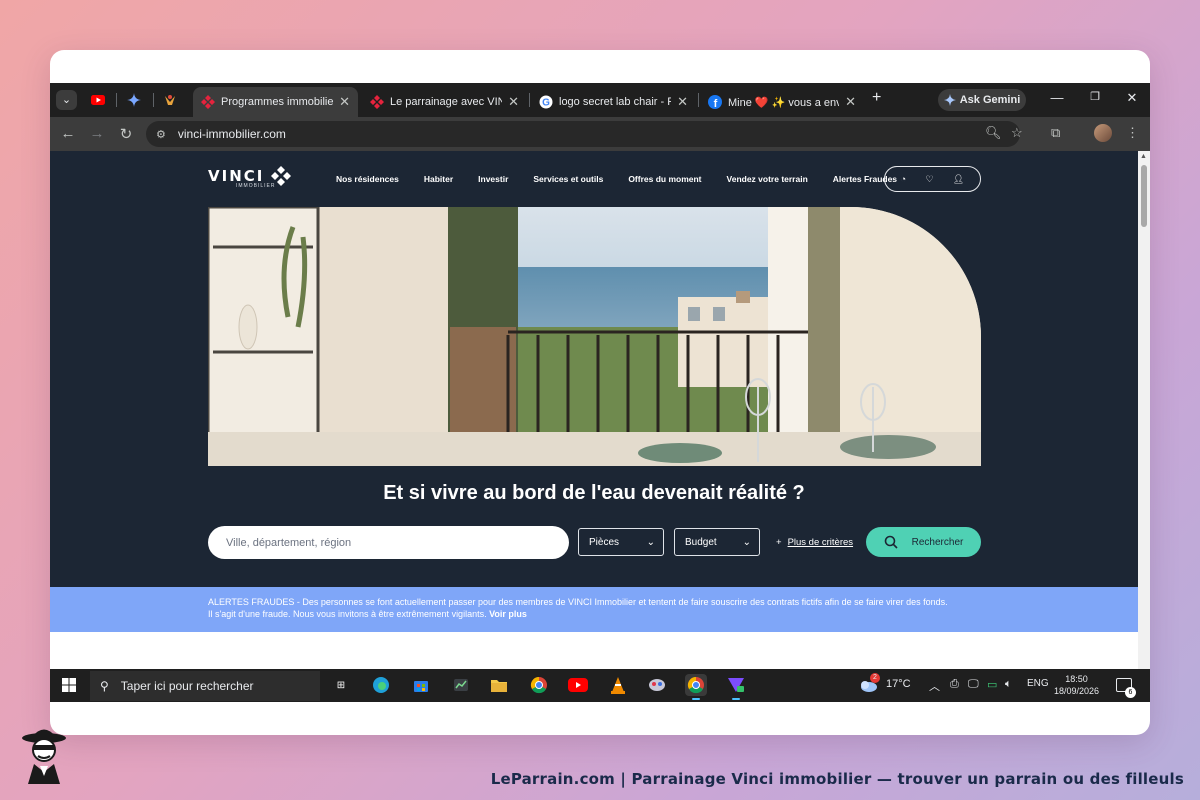 This screenshot has width=1200, height=800. Describe the element at coordinates (69, 685) in the screenshot. I see `windows-start-icon` at that location.